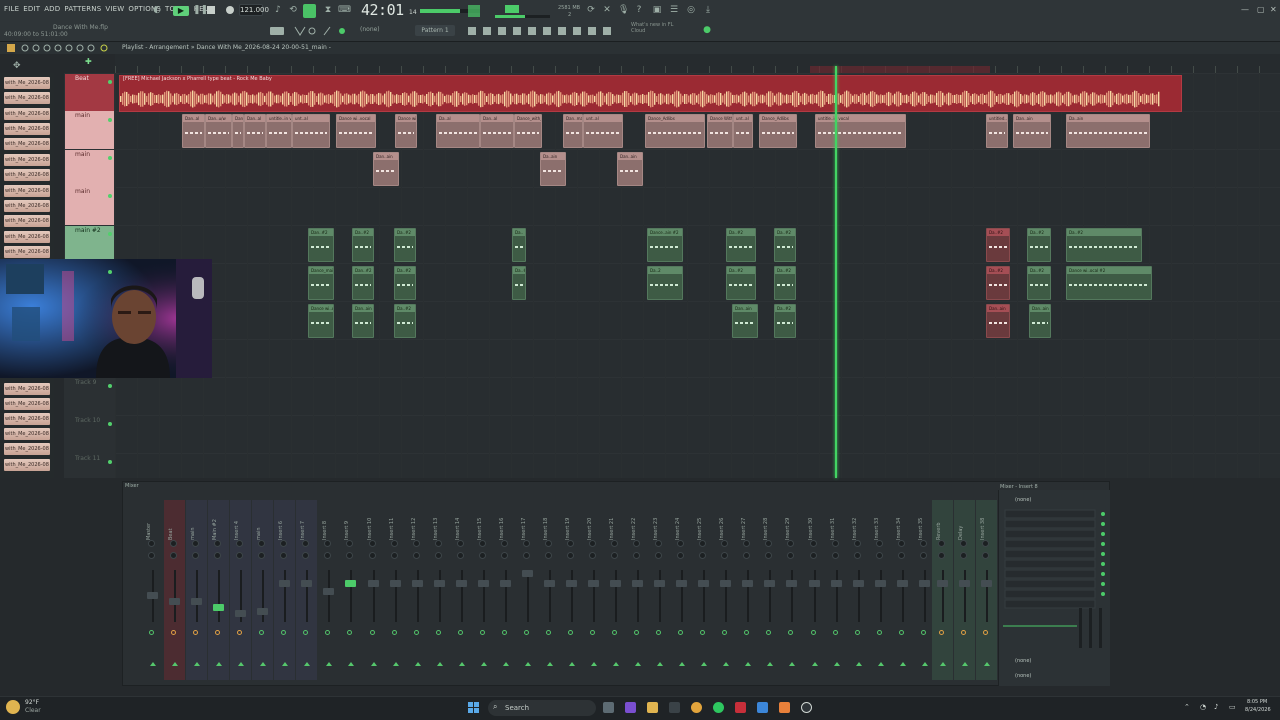  I want to click on audio-clip-selected: Da..#2, so click(998, 283).